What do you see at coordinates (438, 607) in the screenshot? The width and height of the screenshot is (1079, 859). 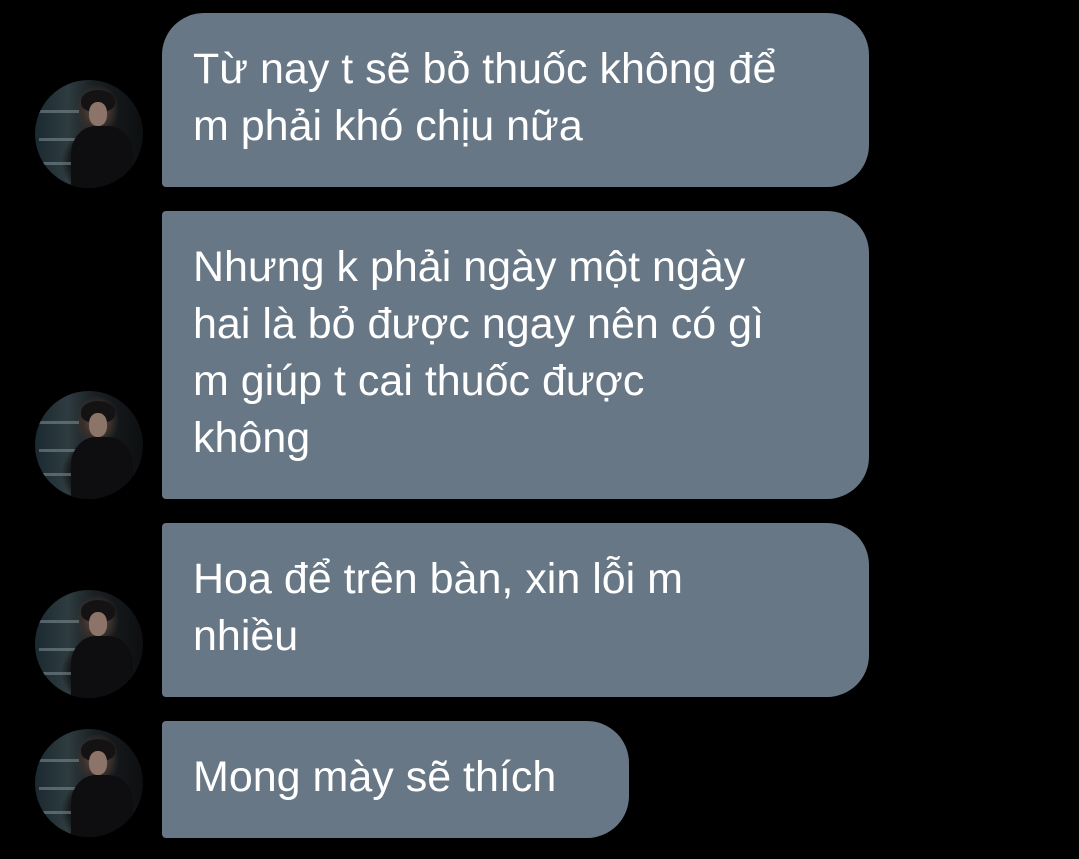 I see `message-text: Hoa để trên bàn, xin lỗi m nhiều` at bounding box center [438, 607].